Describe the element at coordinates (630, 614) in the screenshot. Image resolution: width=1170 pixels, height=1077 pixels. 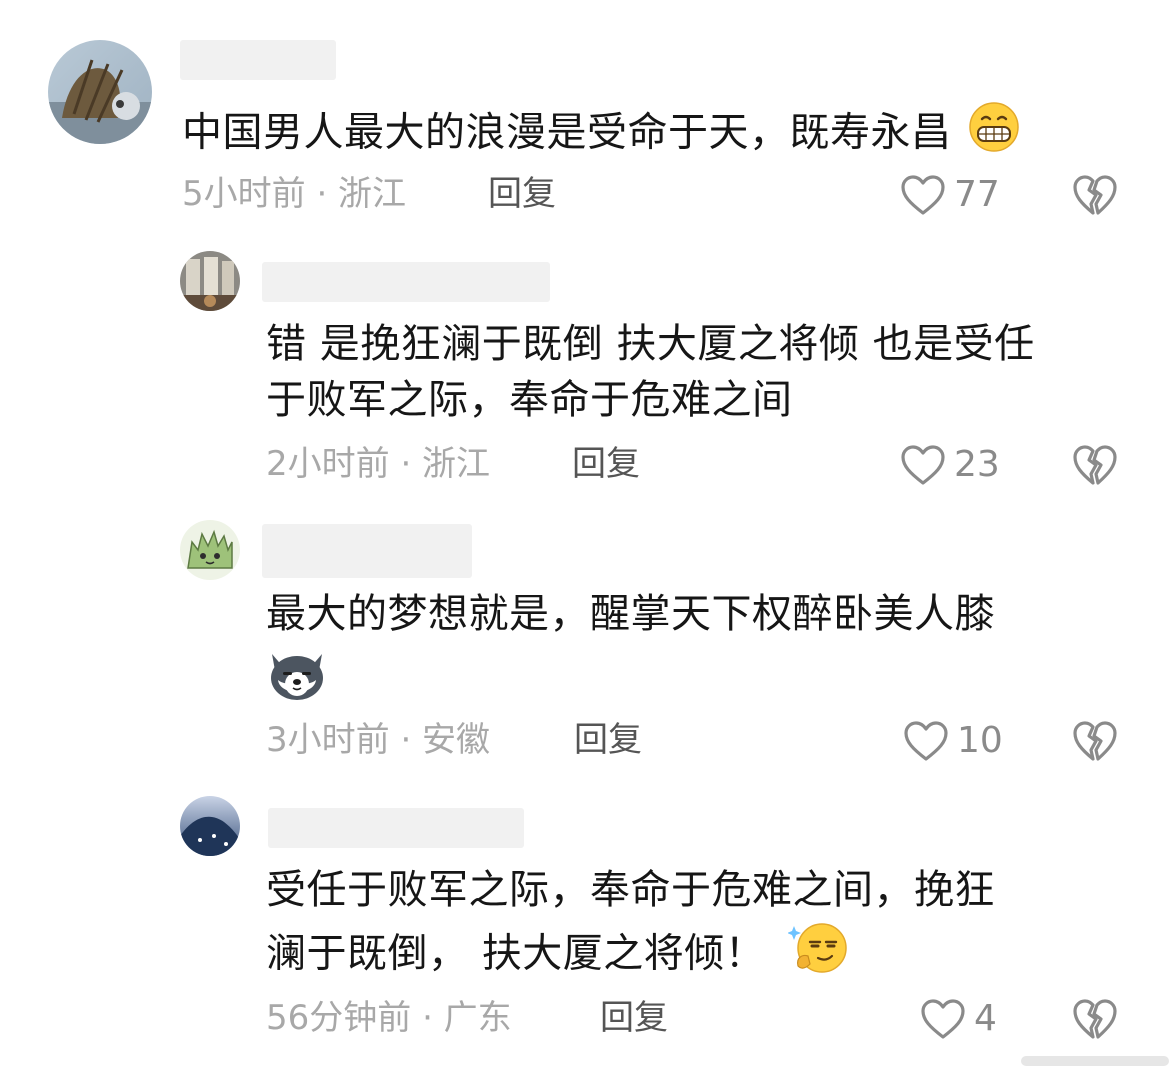
I see `comment-text: 最大的梦想就是，醒掌天下权醉卧美人膝` at that location.